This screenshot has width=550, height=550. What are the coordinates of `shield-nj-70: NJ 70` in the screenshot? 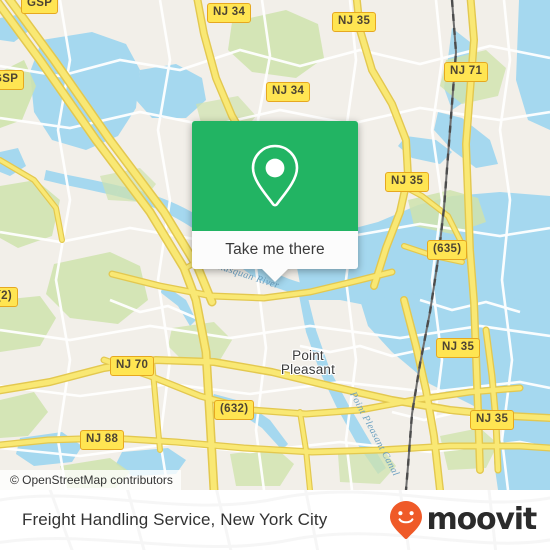 It's located at (132, 366).